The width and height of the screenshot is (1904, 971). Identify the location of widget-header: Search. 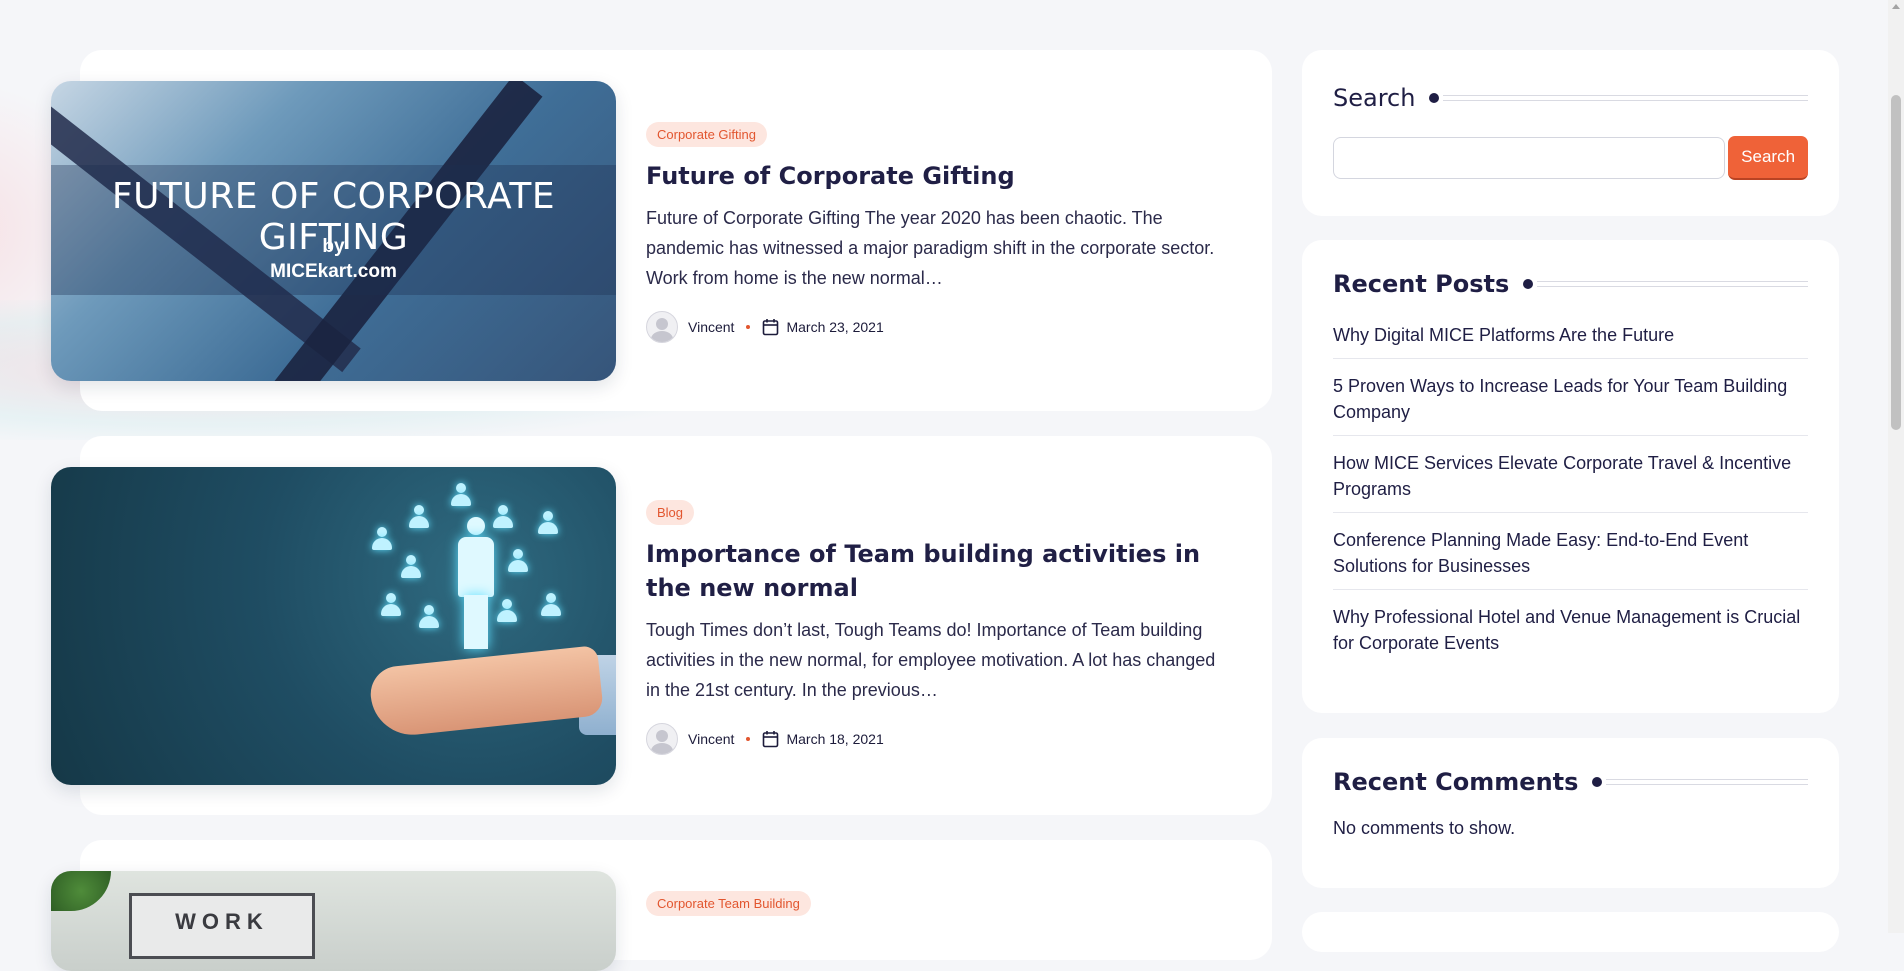
(1570, 98).